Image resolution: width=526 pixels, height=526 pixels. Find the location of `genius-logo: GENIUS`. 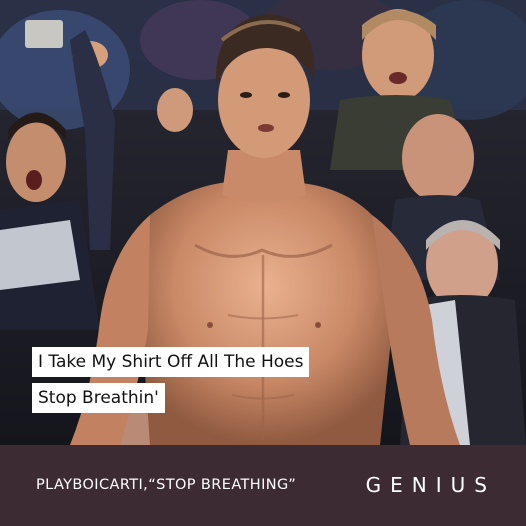

genius-logo: GENIUS is located at coordinates (430, 485).